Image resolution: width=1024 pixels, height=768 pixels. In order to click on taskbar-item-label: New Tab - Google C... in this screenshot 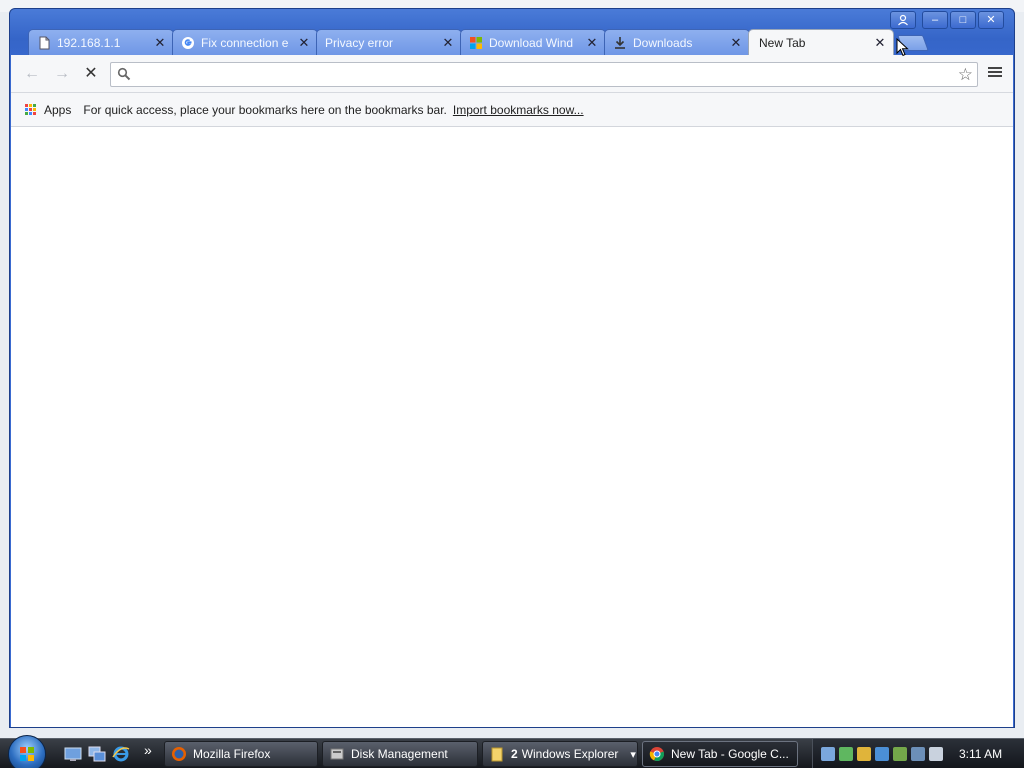, I will do `click(730, 754)`.